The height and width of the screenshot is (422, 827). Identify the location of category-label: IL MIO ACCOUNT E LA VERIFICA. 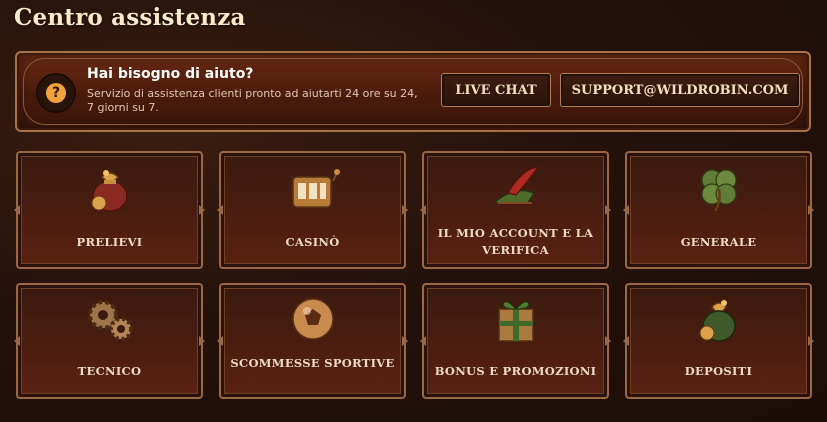
(515, 241).